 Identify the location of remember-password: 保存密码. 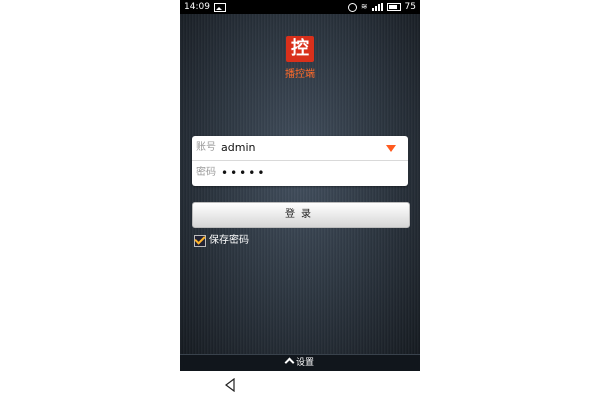
(221, 241).